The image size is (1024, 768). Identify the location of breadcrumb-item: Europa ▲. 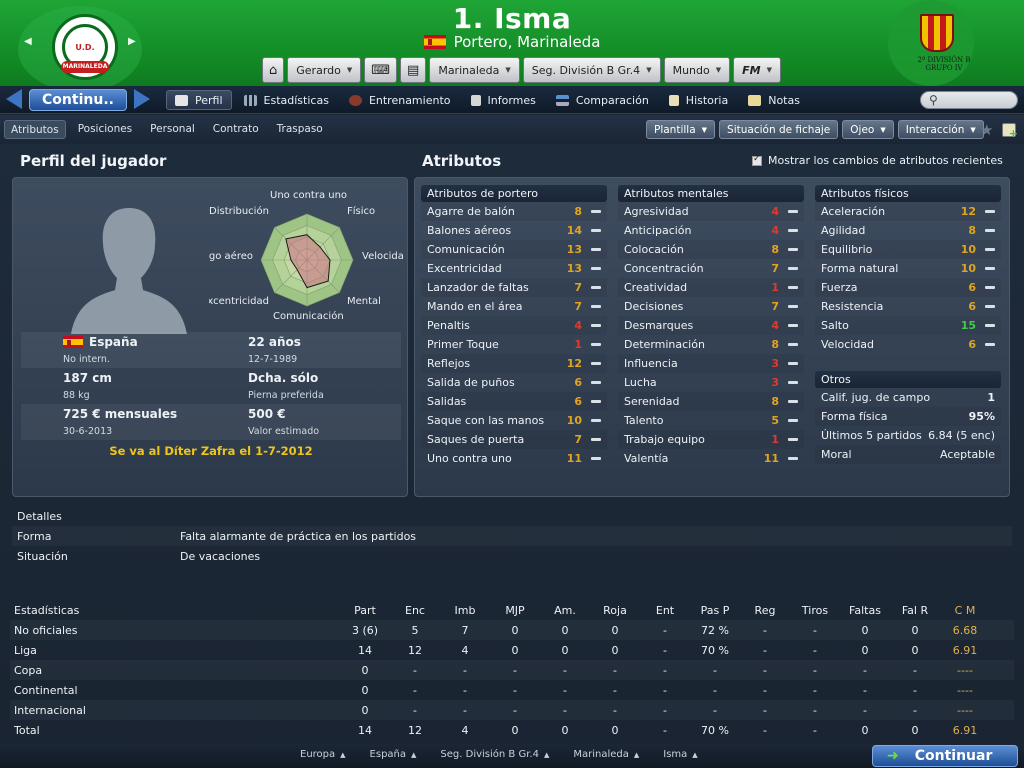
(323, 754).